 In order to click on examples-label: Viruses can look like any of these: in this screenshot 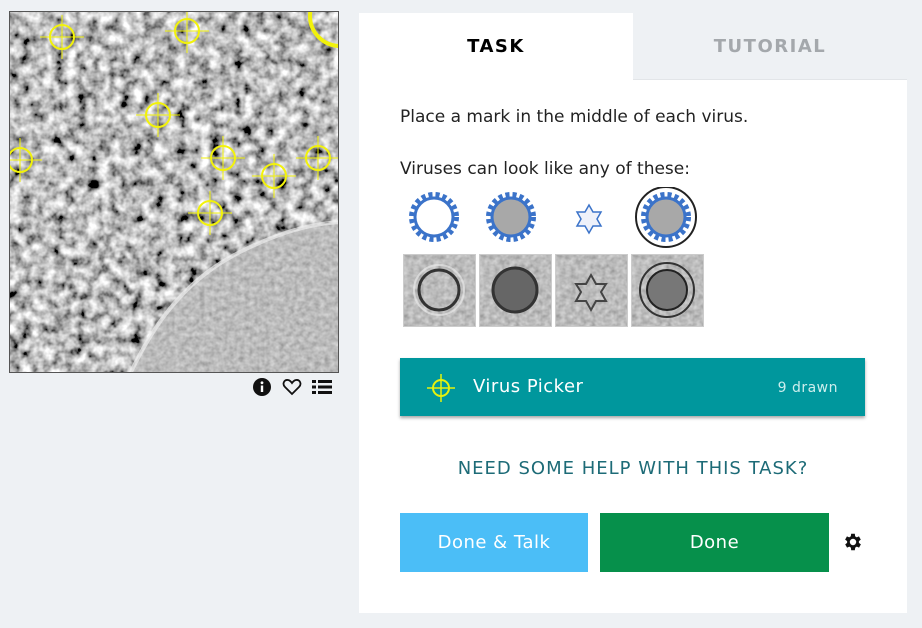, I will do `click(545, 169)`.